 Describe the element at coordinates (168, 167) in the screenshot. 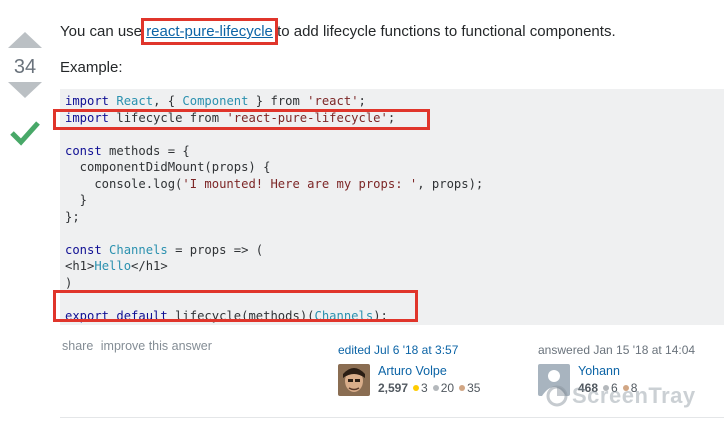

I see `code-line-5: componentDidMount(props) {` at that location.